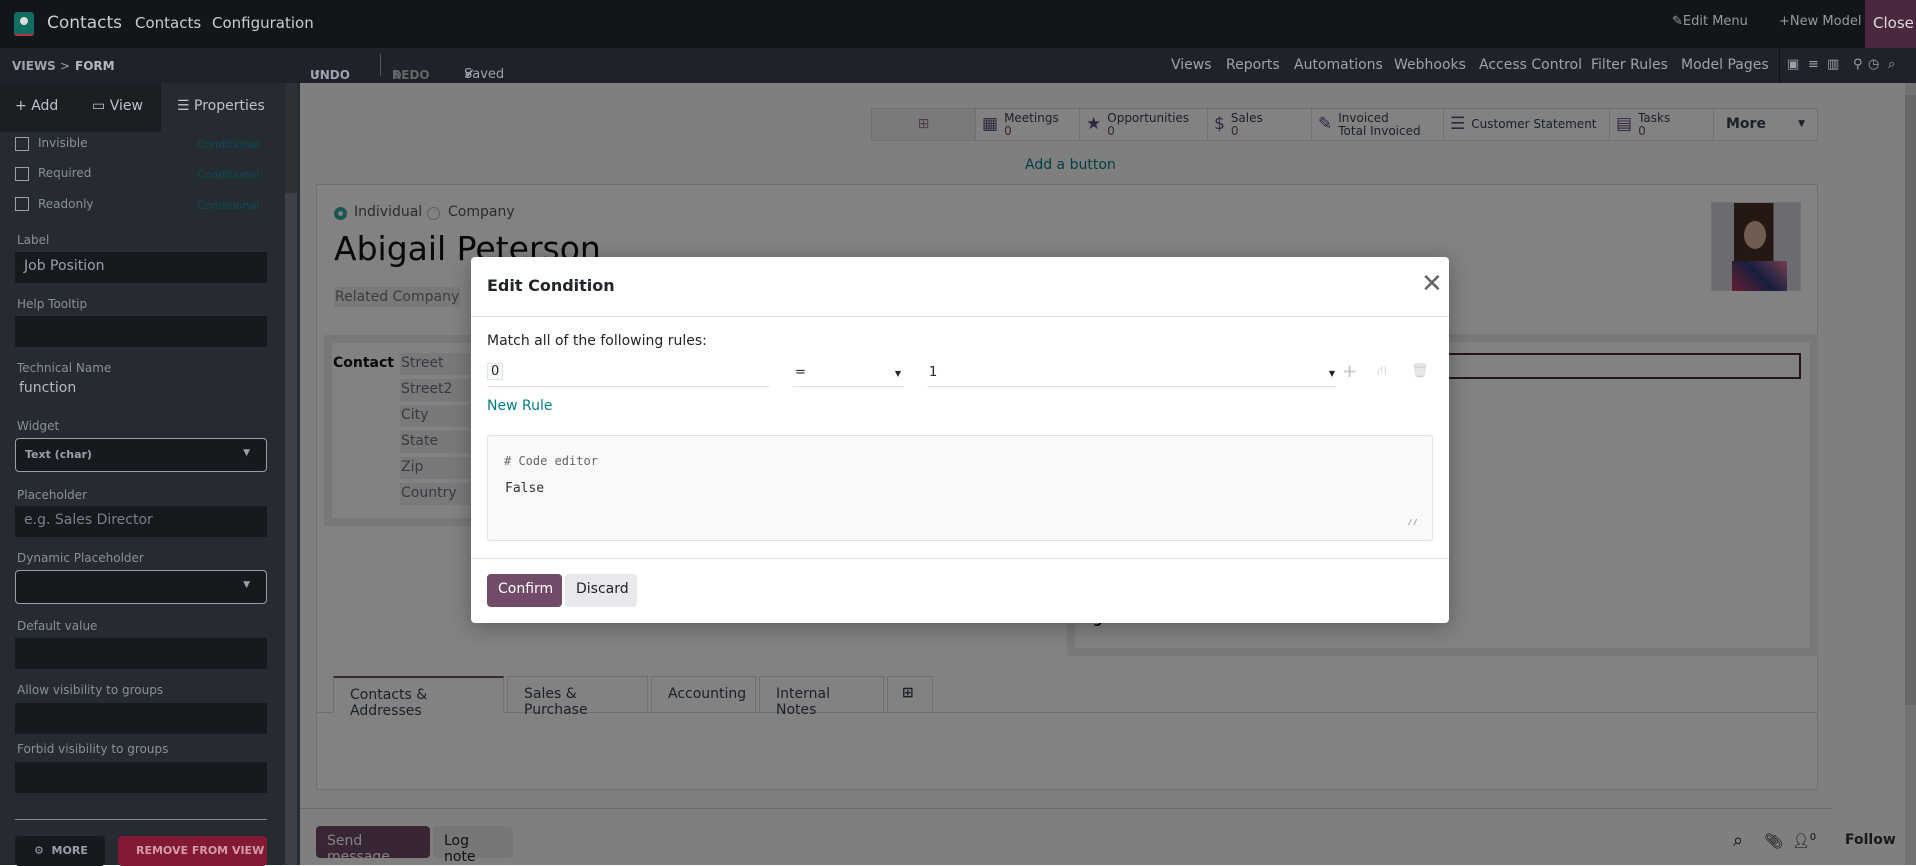 The image size is (1916, 866). What do you see at coordinates (33, 240) in the screenshot?
I see `label-label: Label` at bounding box center [33, 240].